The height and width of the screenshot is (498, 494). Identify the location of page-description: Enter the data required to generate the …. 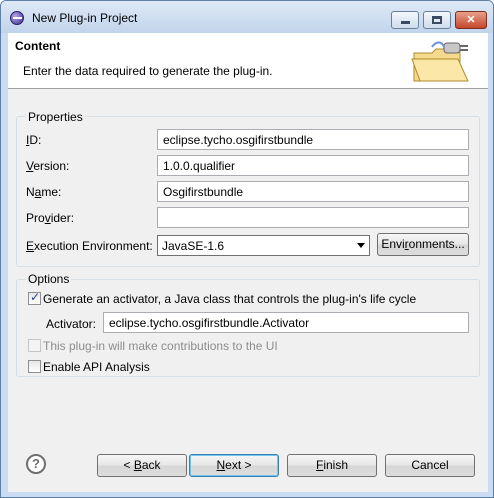
(148, 71).